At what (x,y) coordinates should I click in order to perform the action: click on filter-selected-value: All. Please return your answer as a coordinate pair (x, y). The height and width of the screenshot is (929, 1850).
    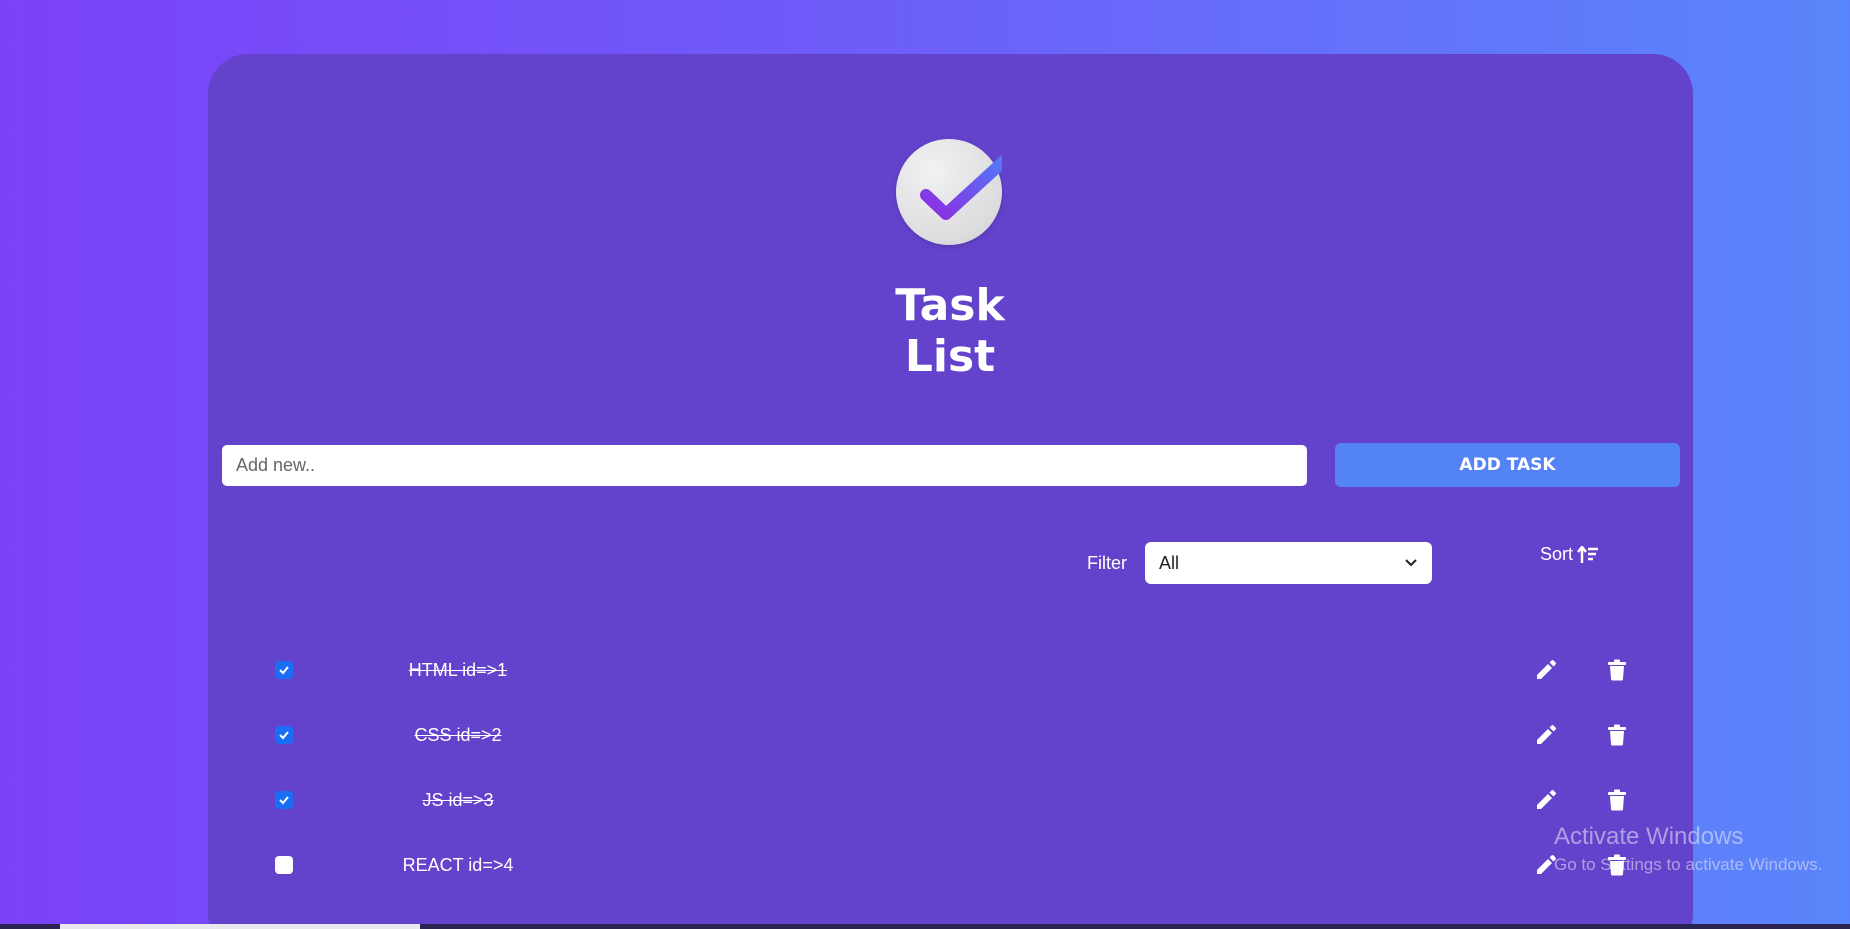
    Looking at the image, I should click on (1169, 562).